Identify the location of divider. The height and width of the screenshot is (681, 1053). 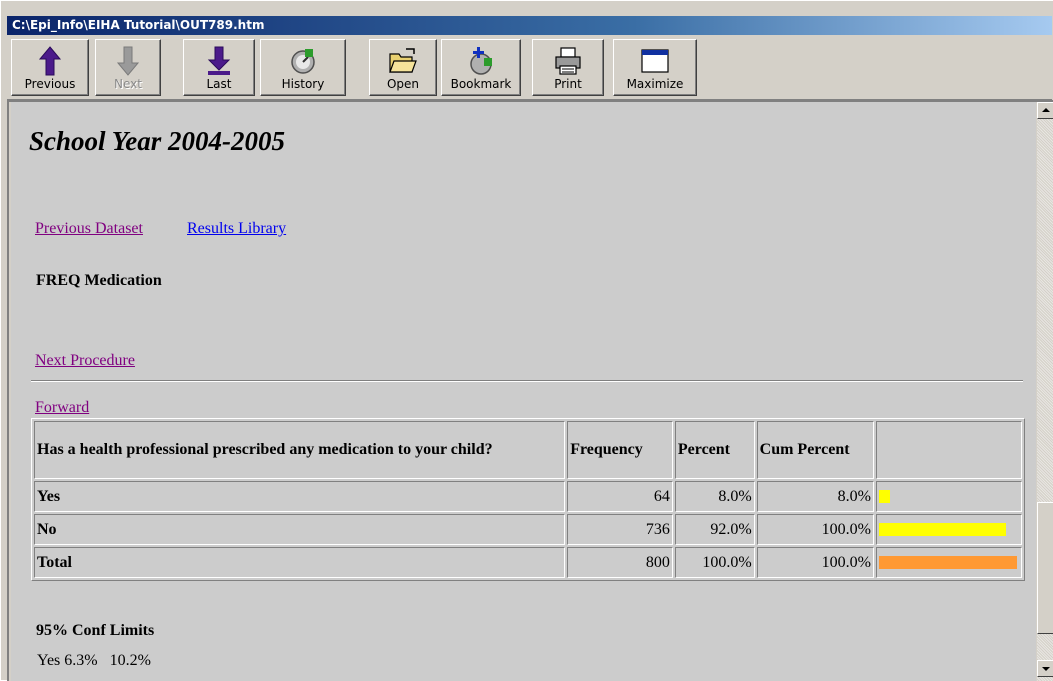
(527, 381).